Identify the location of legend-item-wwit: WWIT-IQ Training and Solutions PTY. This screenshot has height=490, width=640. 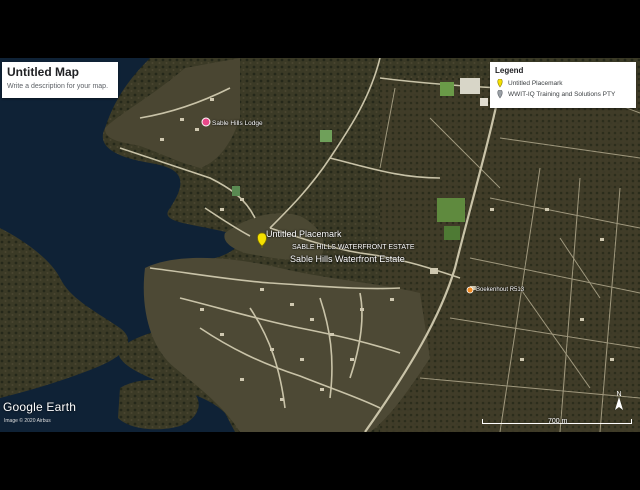
(563, 94).